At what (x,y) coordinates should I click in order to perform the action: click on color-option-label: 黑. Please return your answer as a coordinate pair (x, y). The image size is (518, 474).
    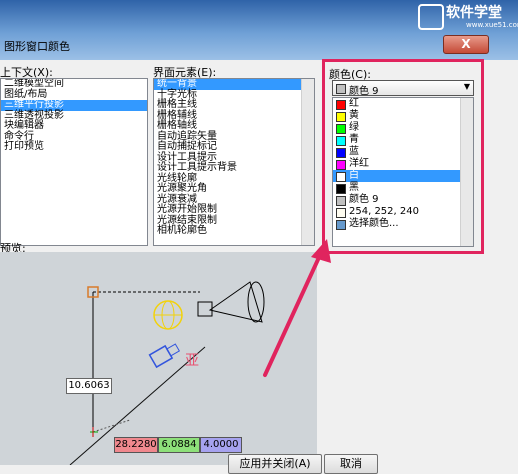
    Looking at the image, I should click on (354, 187).